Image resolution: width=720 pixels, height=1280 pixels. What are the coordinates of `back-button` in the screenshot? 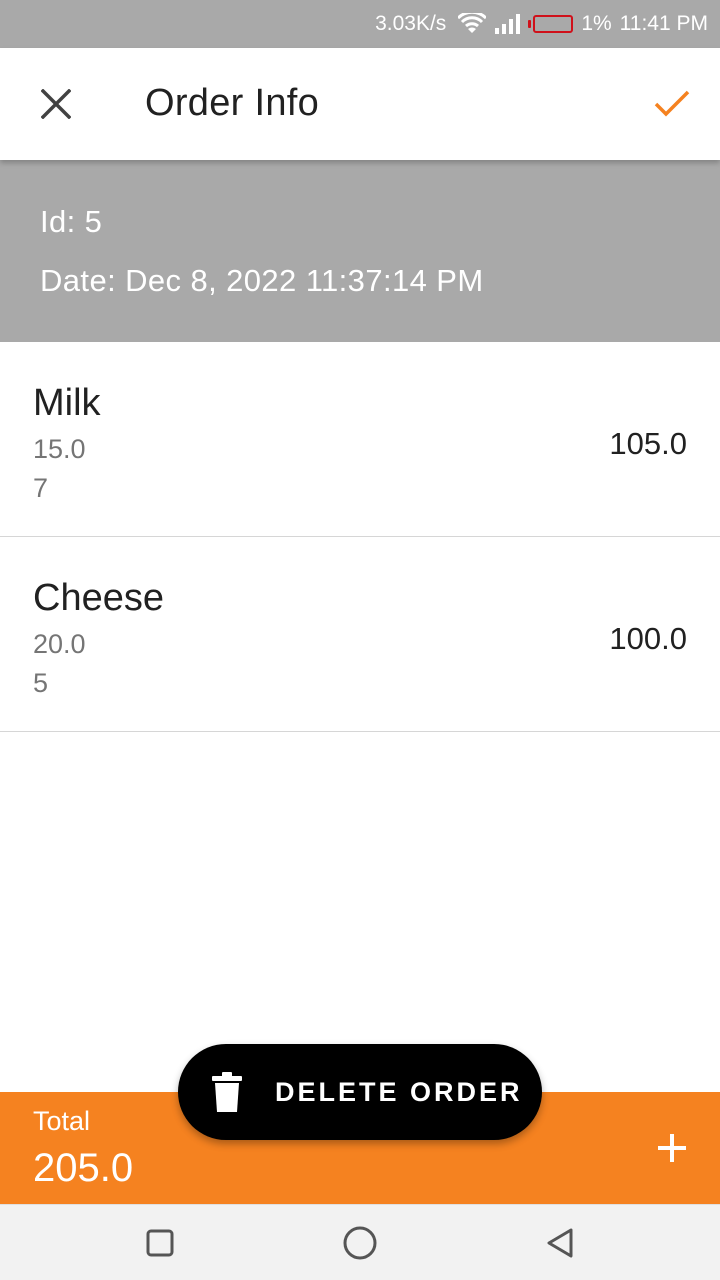 It's located at (560, 1243).